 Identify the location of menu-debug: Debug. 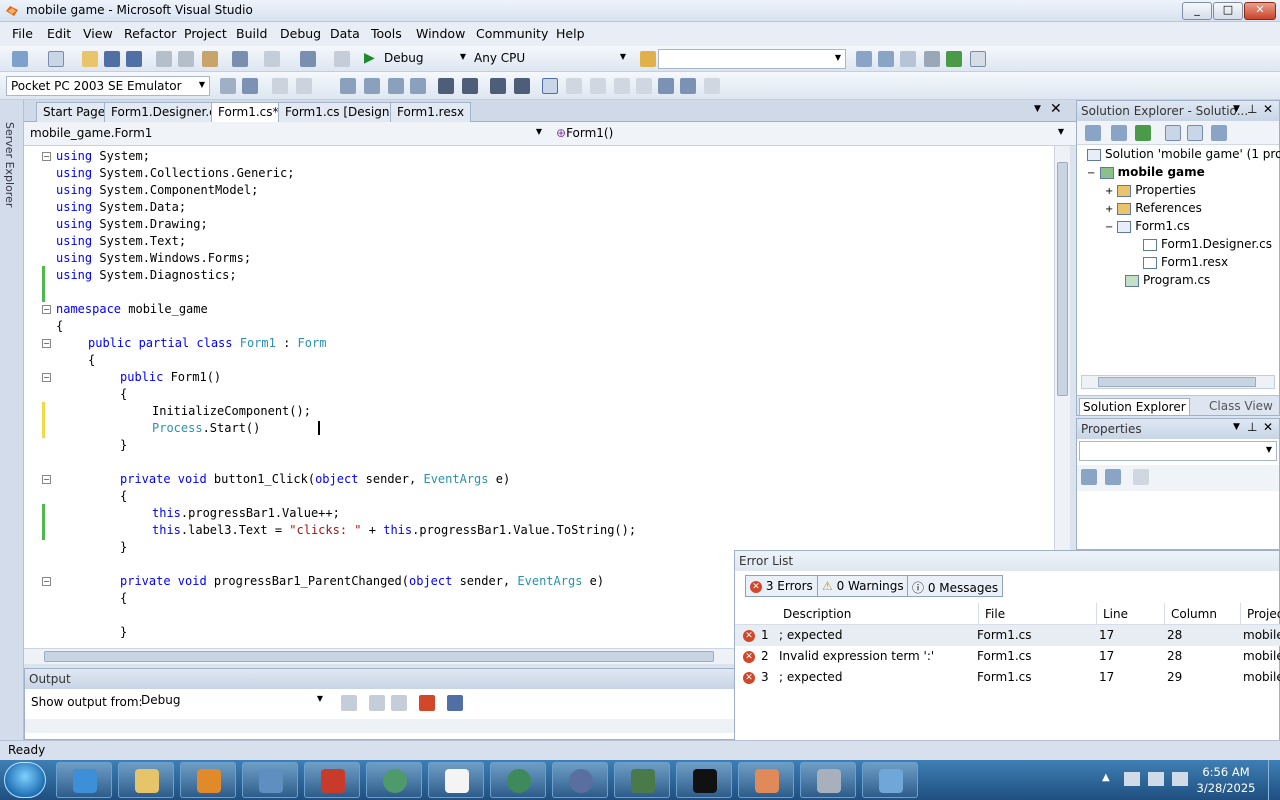
(300, 33).